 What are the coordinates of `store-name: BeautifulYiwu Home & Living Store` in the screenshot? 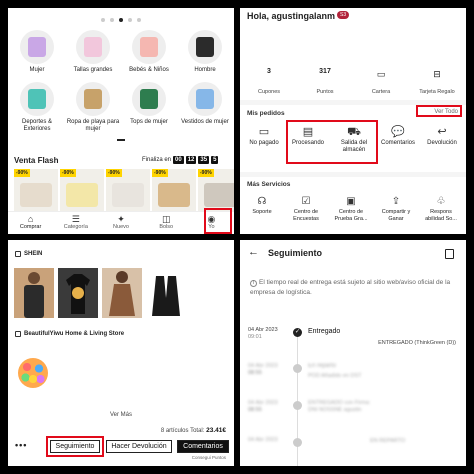 It's located at (74, 334).